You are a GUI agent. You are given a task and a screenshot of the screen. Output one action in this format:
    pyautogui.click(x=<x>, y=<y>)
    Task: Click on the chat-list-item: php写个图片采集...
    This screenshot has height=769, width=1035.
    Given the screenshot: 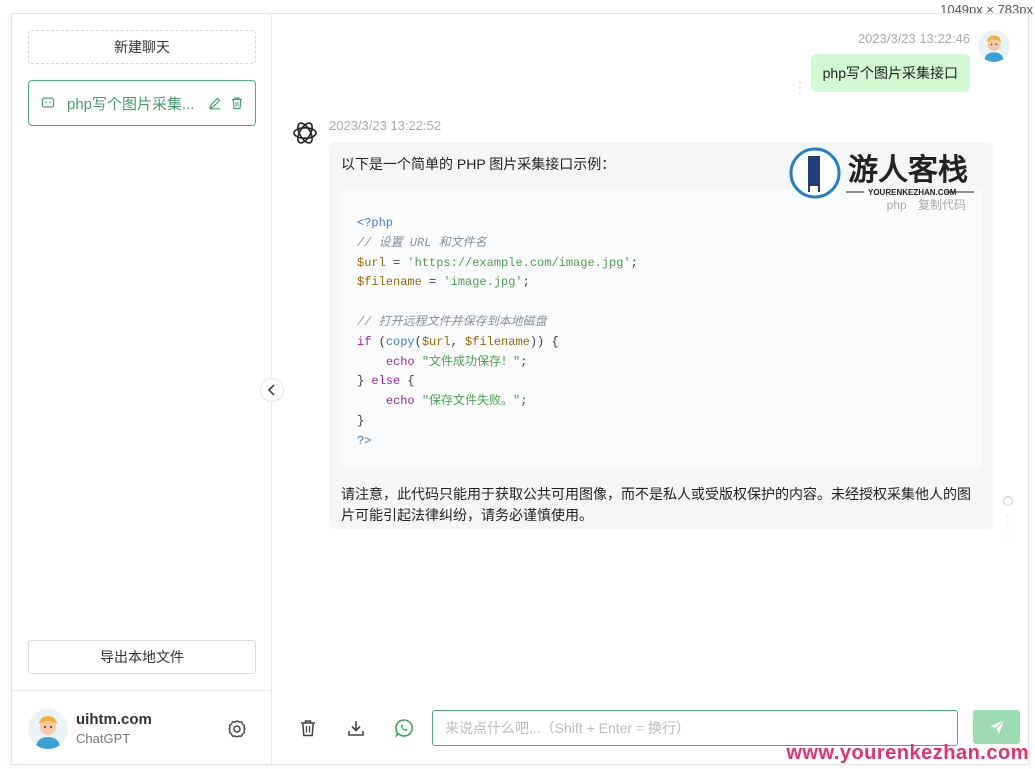 What is the action you would take?
    pyautogui.click(x=142, y=103)
    